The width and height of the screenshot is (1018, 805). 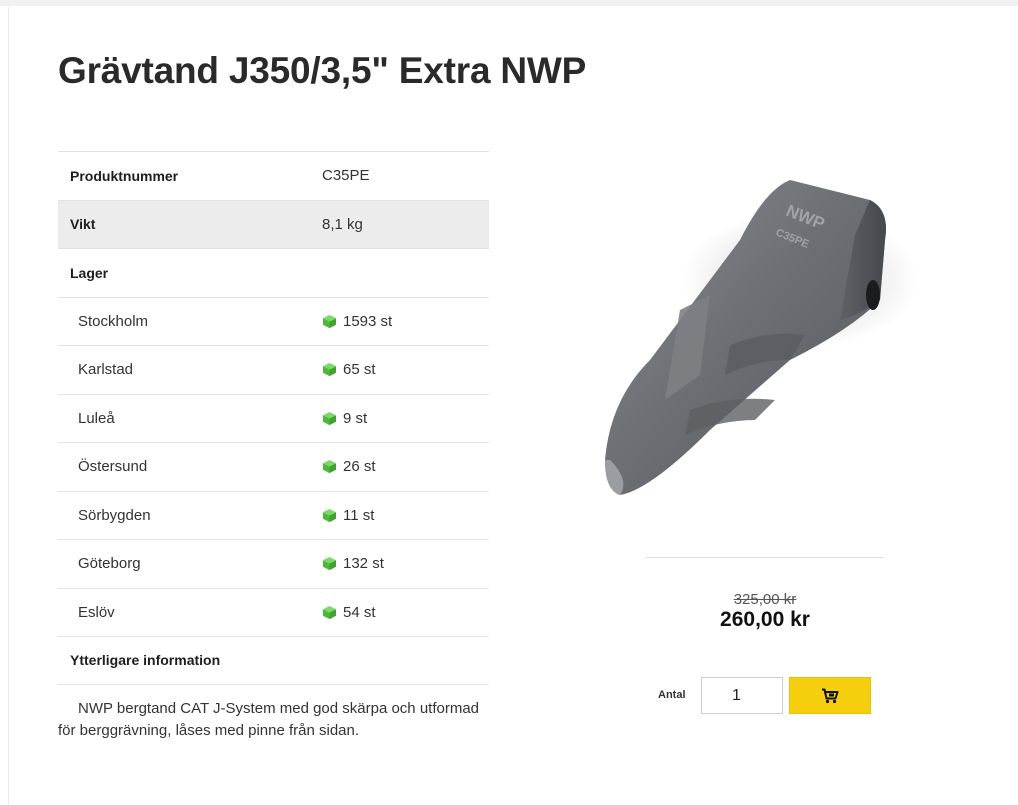 I want to click on quantity-input, so click(x=742, y=695).